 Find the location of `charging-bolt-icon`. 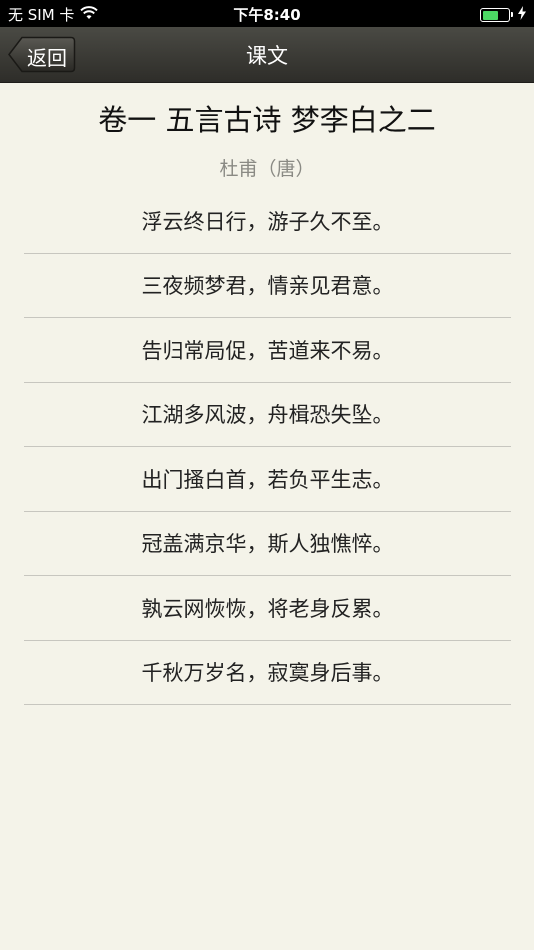

charging-bolt-icon is located at coordinates (522, 15).